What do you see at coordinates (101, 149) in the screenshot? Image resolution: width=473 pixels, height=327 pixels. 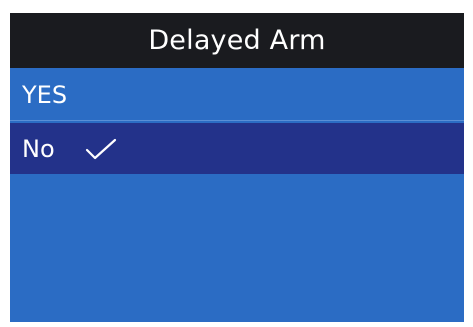 I see `checkmark-icon` at bounding box center [101, 149].